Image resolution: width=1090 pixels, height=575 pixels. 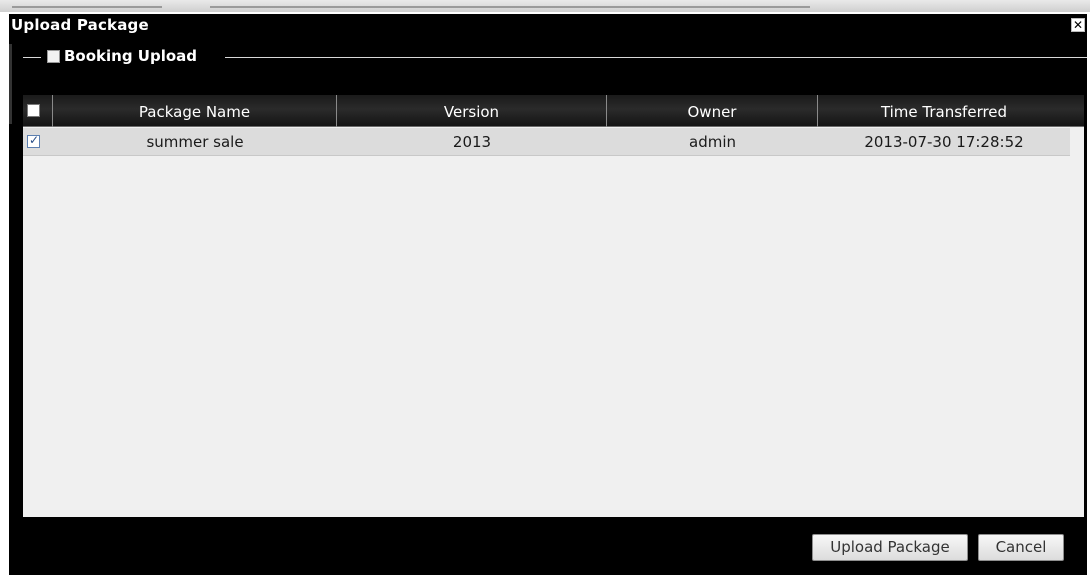 I want to click on close-icon: ✕, so click(x=1078, y=25).